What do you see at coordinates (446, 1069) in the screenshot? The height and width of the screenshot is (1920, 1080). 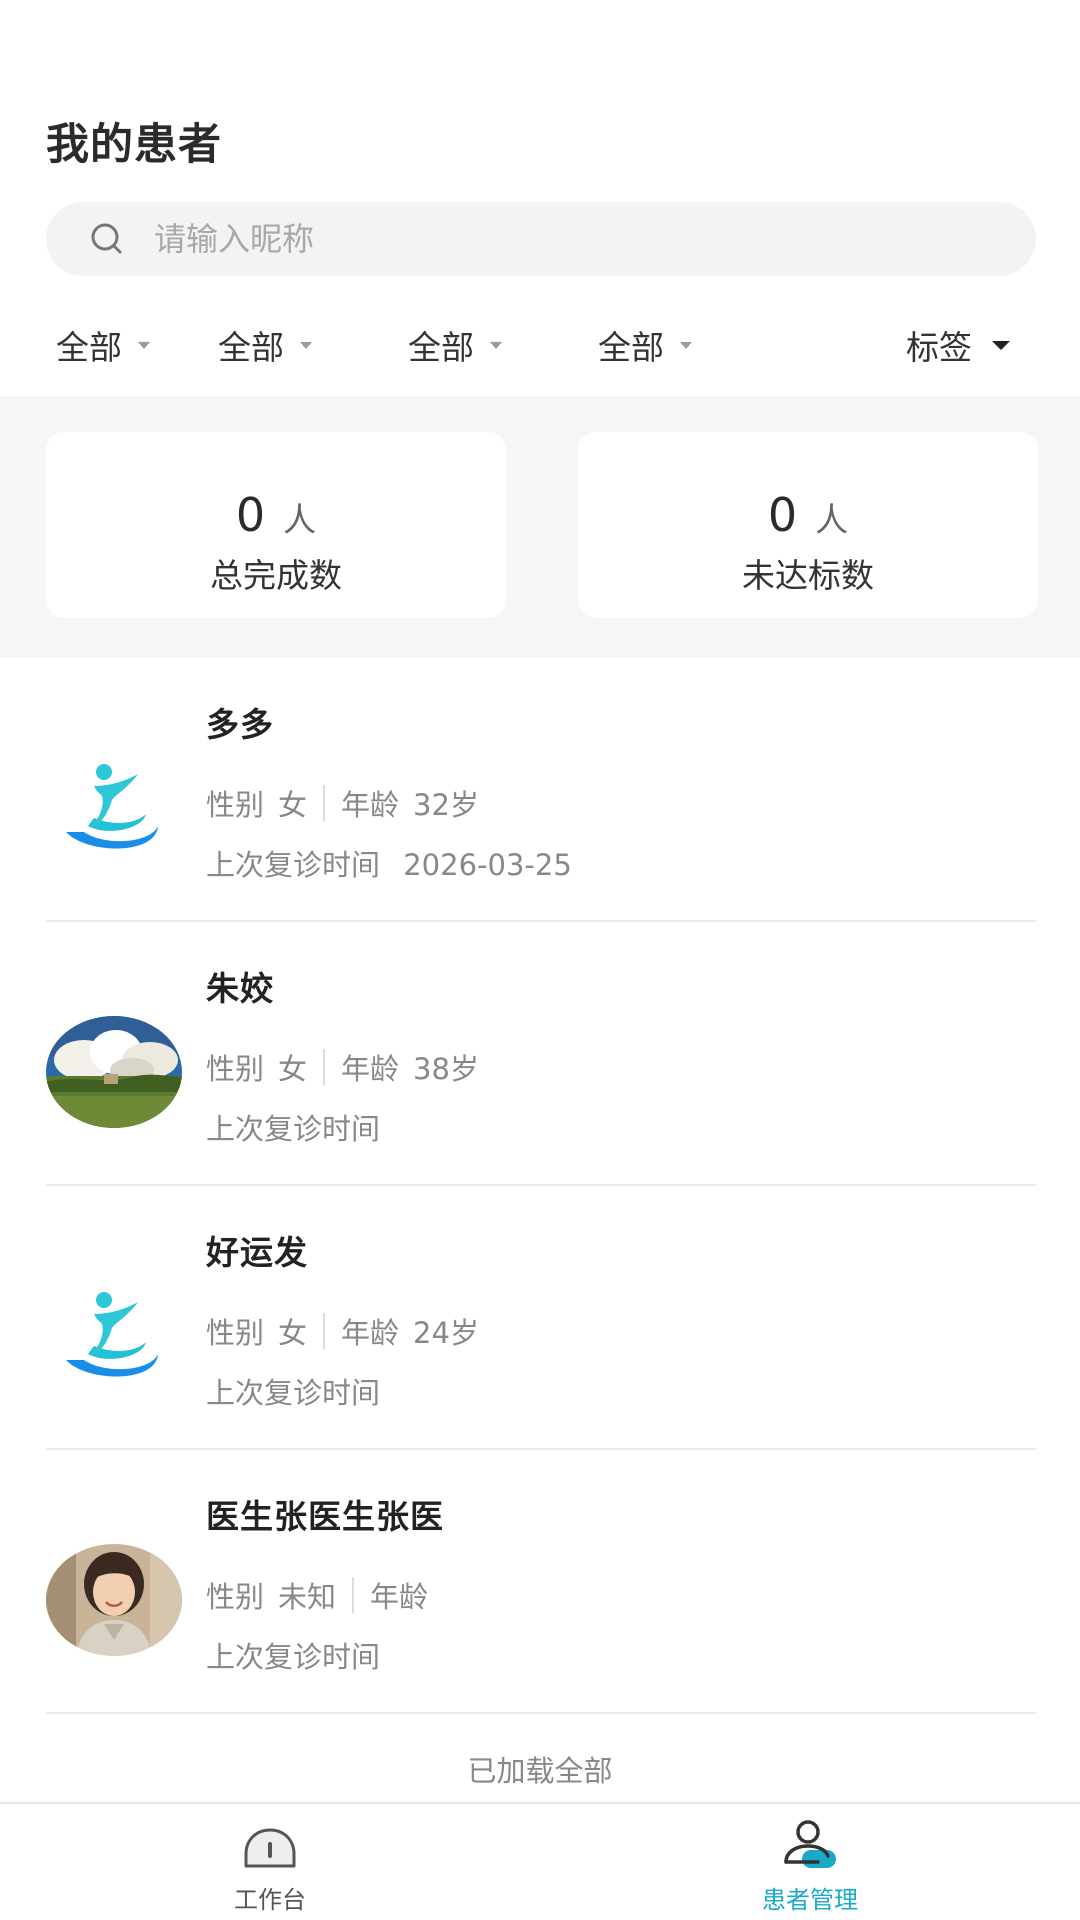 I see `age-value: 38岁` at bounding box center [446, 1069].